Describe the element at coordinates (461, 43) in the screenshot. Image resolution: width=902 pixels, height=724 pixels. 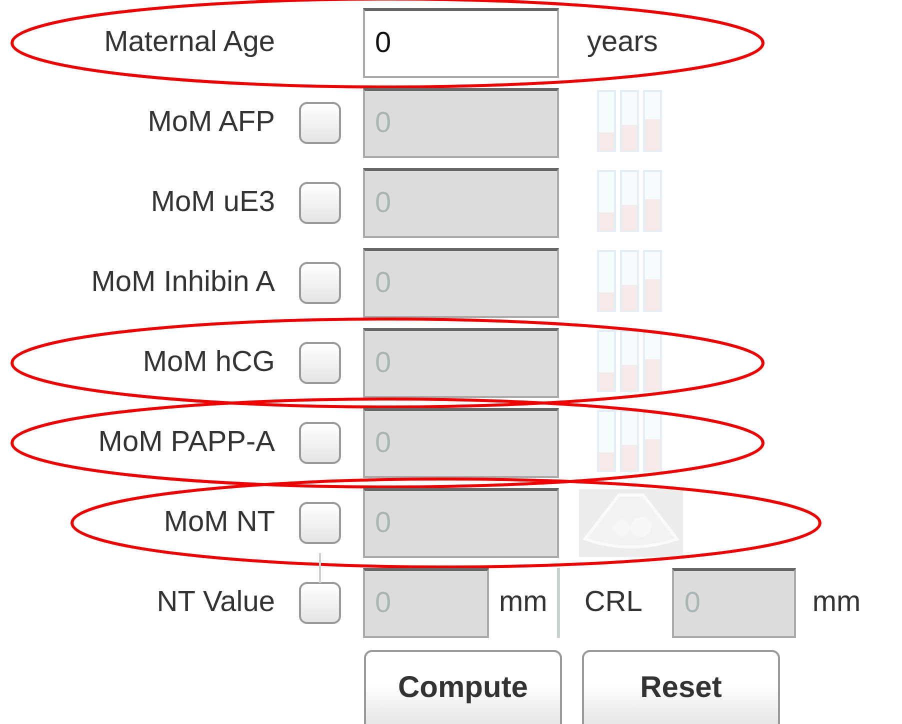
I see `input-field: 0` at that location.